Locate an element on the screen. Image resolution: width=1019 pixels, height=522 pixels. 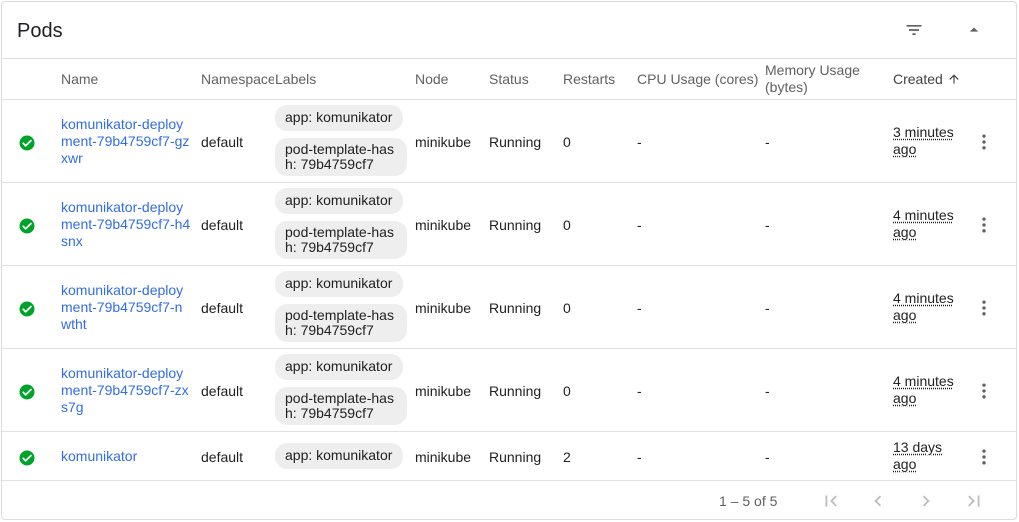
collapse-button is located at coordinates (974, 30).